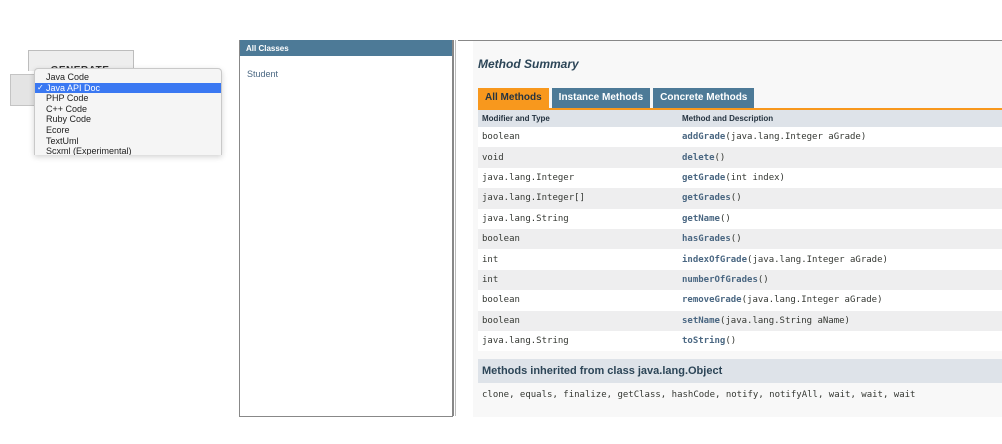 Image resolution: width=1002 pixels, height=444 pixels. What do you see at coordinates (128, 77) in the screenshot?
I see `language-option: Java Code` at bounding box center [128, 77].